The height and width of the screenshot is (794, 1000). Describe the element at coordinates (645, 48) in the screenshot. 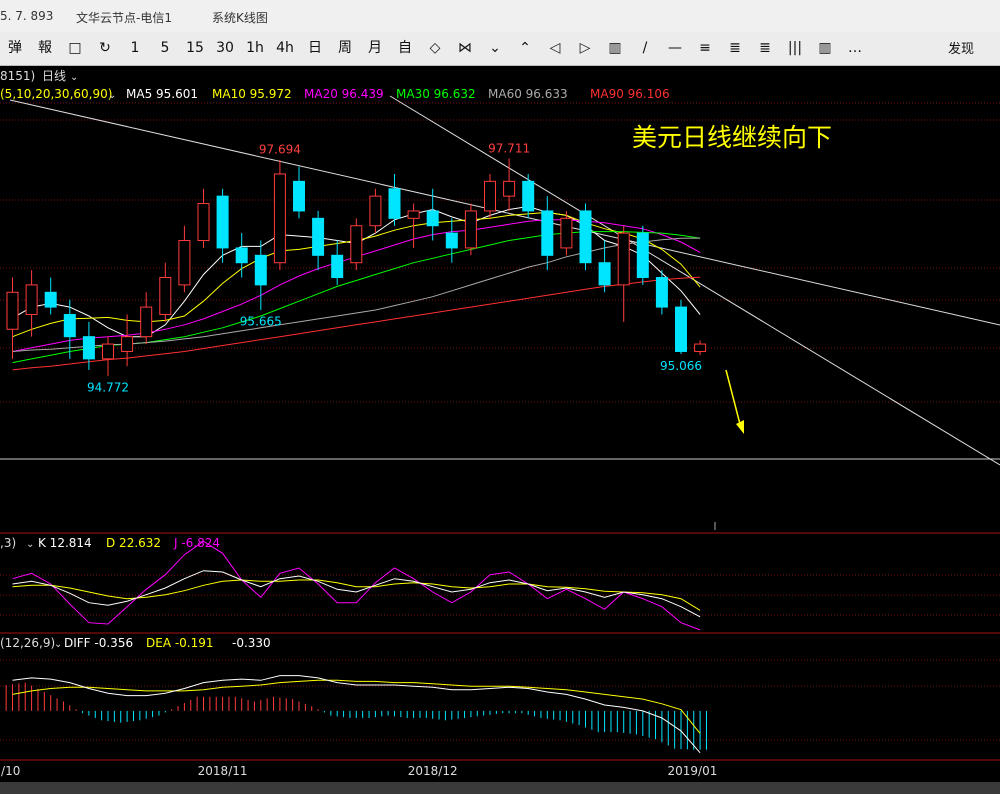

I see `toolbar-button-21: /` at that location.